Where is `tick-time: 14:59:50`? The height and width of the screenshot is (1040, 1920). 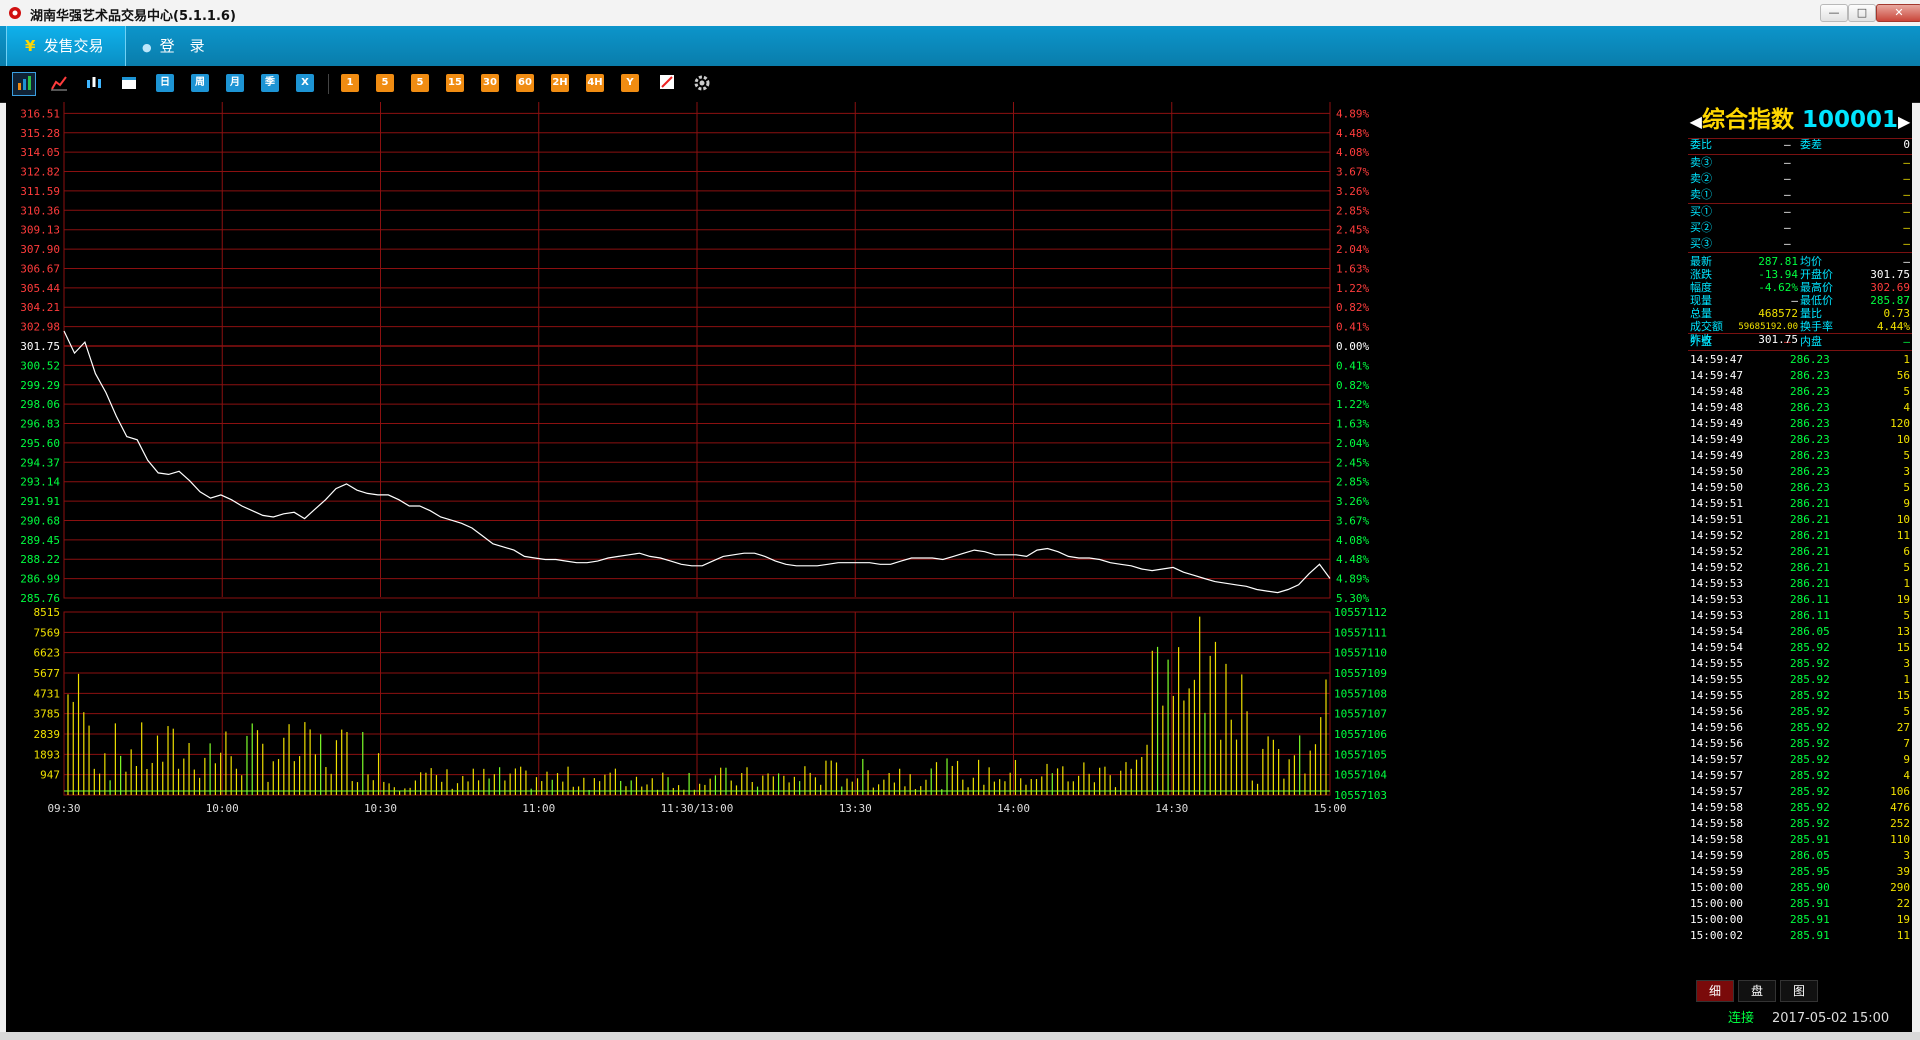
tick-time: 14:59:50 is located at coordinates (1716, 487).